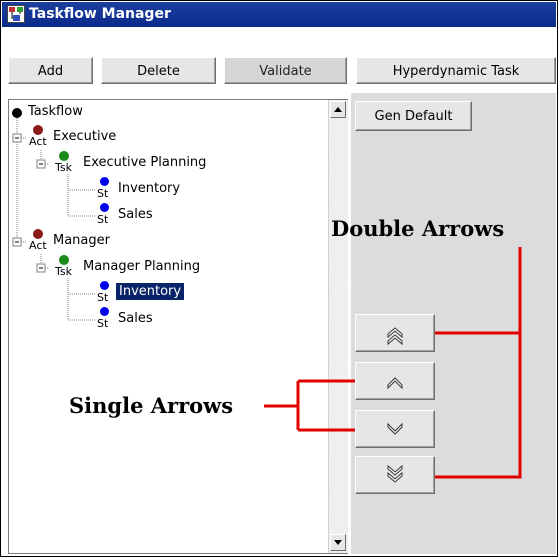  What do you see at coordinates (151, 405) in the screenshot?
I see `single-arrows-annotation: Single Arrows` at bounding box center [151, 405].